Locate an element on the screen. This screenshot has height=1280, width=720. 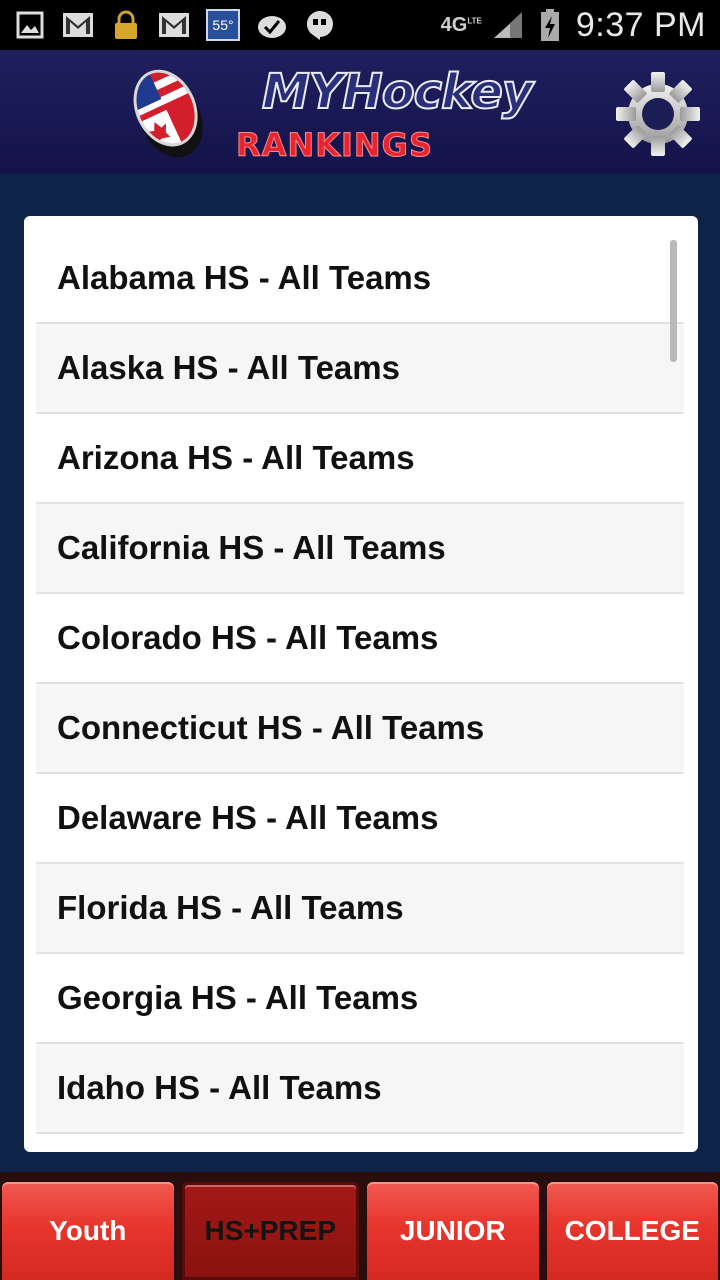
list-item: Connecticut HS - All Teams is located at coordinates (360, 729).